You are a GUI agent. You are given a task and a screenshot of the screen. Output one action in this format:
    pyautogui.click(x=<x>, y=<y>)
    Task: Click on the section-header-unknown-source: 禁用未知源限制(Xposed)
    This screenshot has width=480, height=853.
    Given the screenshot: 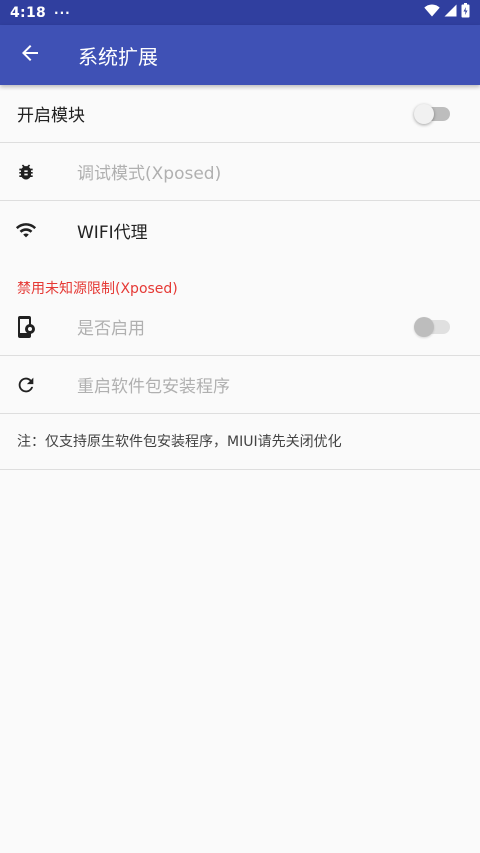 What is the action you would take?
    pyautogui.click(x=97, y=289)
    